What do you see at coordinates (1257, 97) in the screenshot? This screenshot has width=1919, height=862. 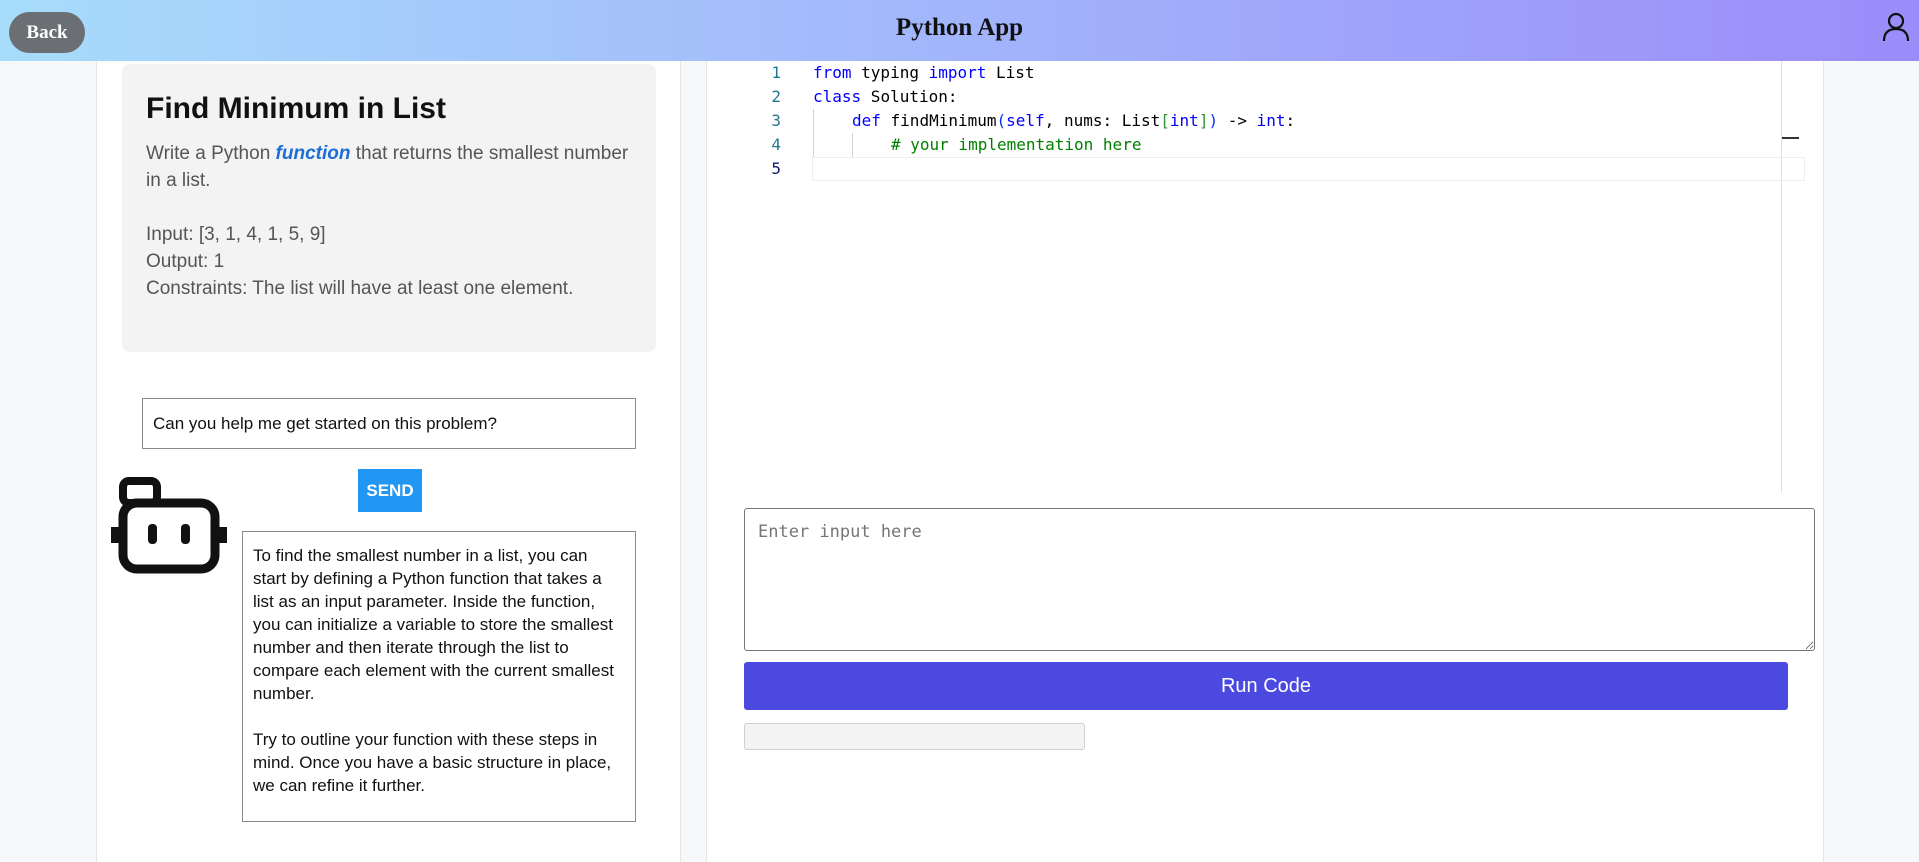 I see `code-line: 2 class Solution:` at bounding box center [1257, 97].